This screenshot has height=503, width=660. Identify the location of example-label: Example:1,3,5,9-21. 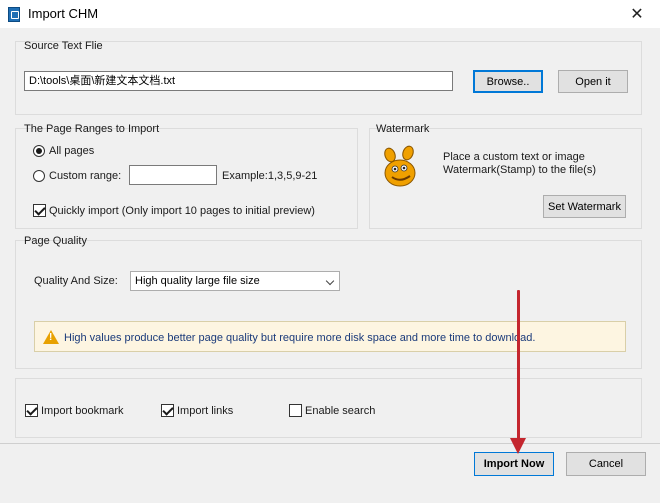
(270, 176).